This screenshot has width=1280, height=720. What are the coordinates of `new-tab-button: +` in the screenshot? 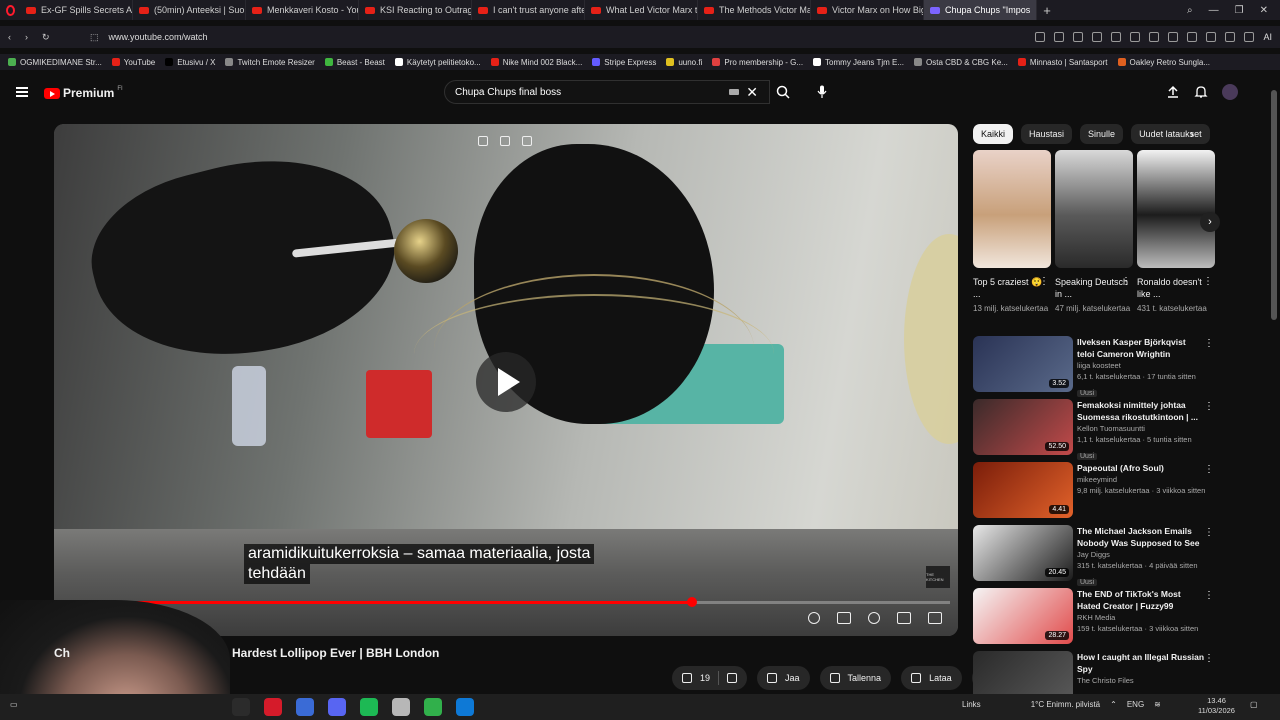 It's located at (1047, 10).